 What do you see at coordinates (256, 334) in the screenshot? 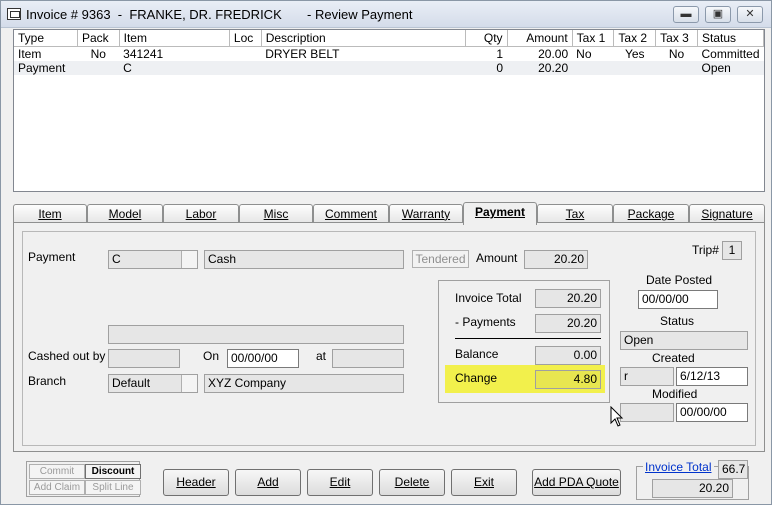
I see `payment-notes-field` at bounding box center [256, 334].